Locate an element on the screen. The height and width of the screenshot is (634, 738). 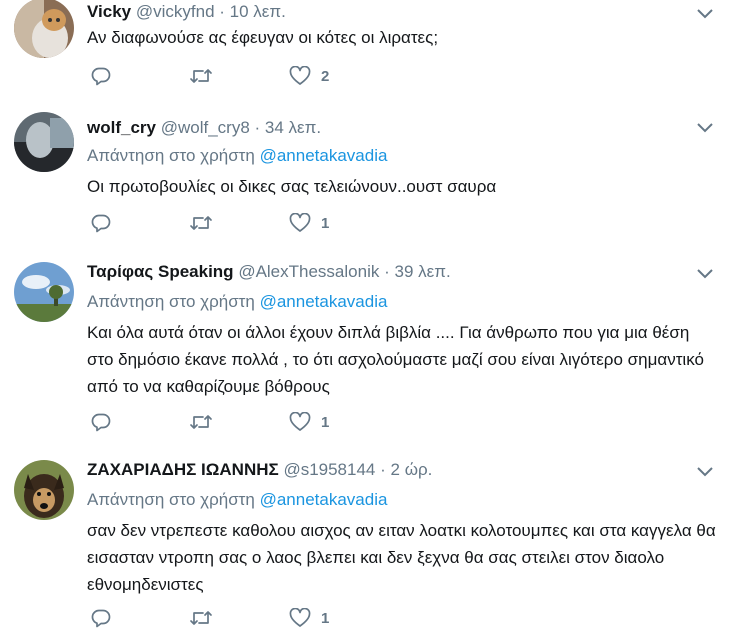
like-button: 2 is located at coordinates (309, 76).